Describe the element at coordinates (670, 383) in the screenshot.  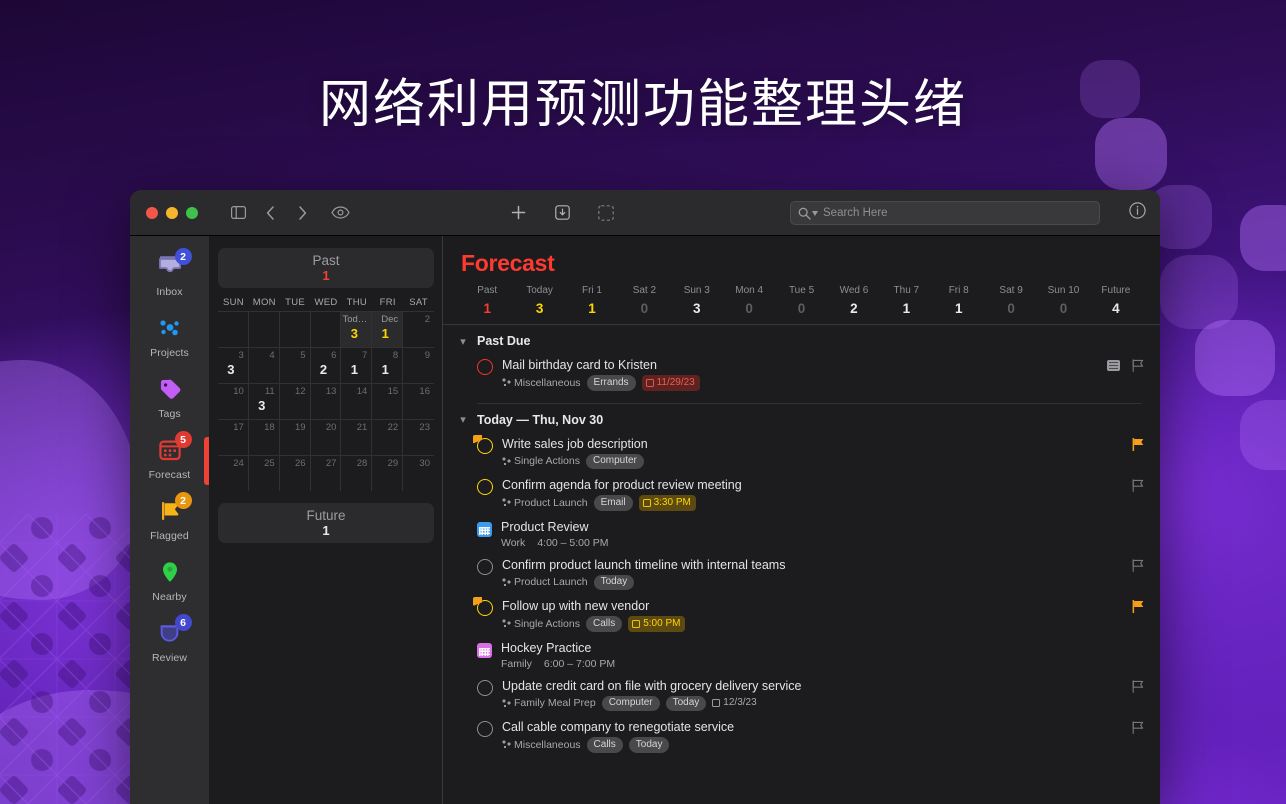
I see `task-due-date: 11/29/23` at that location.